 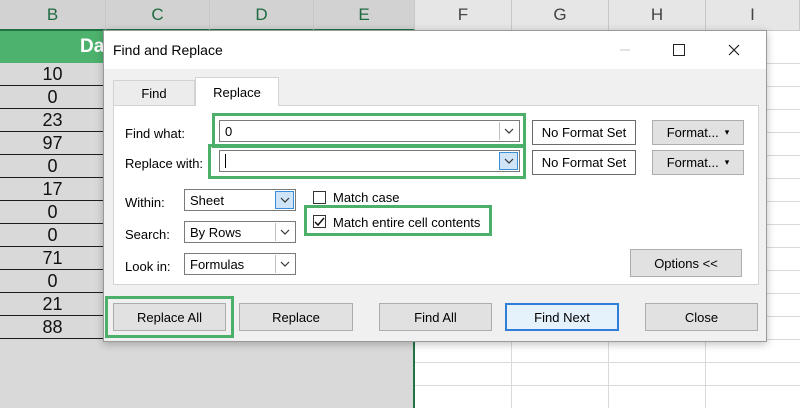 I want to click on replace-label: Replace, so click(x=296, y=317).